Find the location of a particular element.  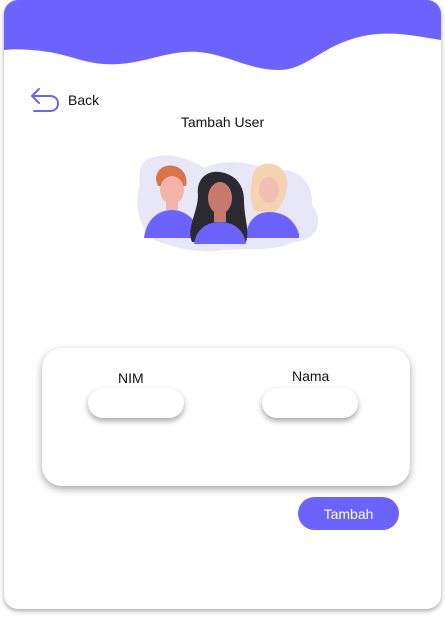

tambah-button: Tambah is located at coordinates (348, 513).